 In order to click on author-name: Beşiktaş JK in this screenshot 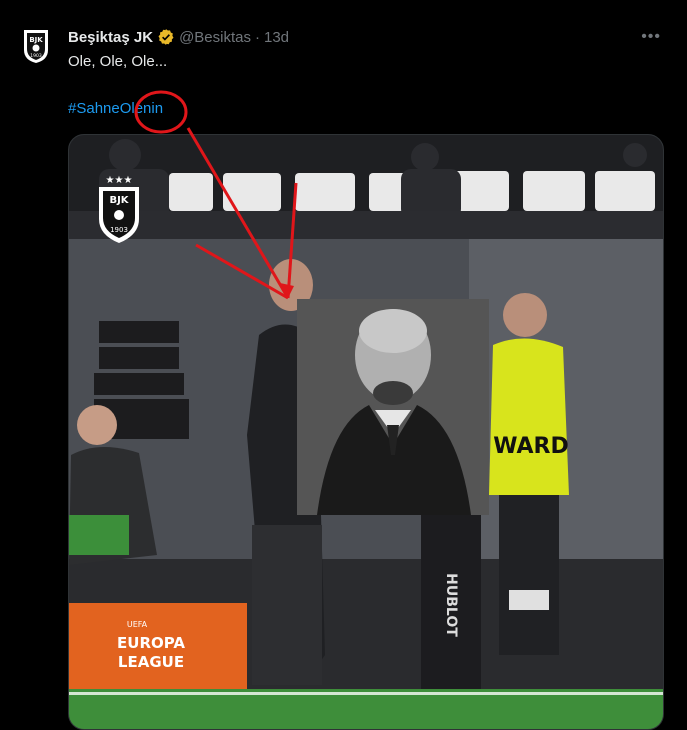, I will do `click(110, 37)`.